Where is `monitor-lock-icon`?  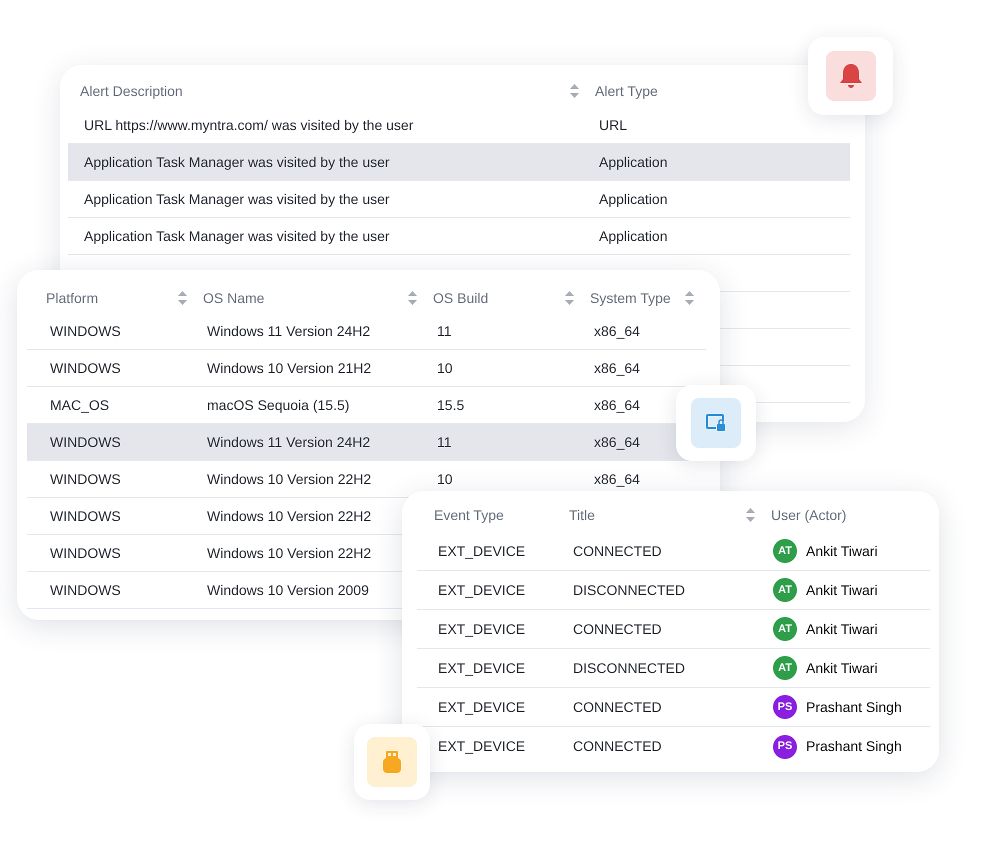
monitor-lock-icon is located at coordinates (716, 423).